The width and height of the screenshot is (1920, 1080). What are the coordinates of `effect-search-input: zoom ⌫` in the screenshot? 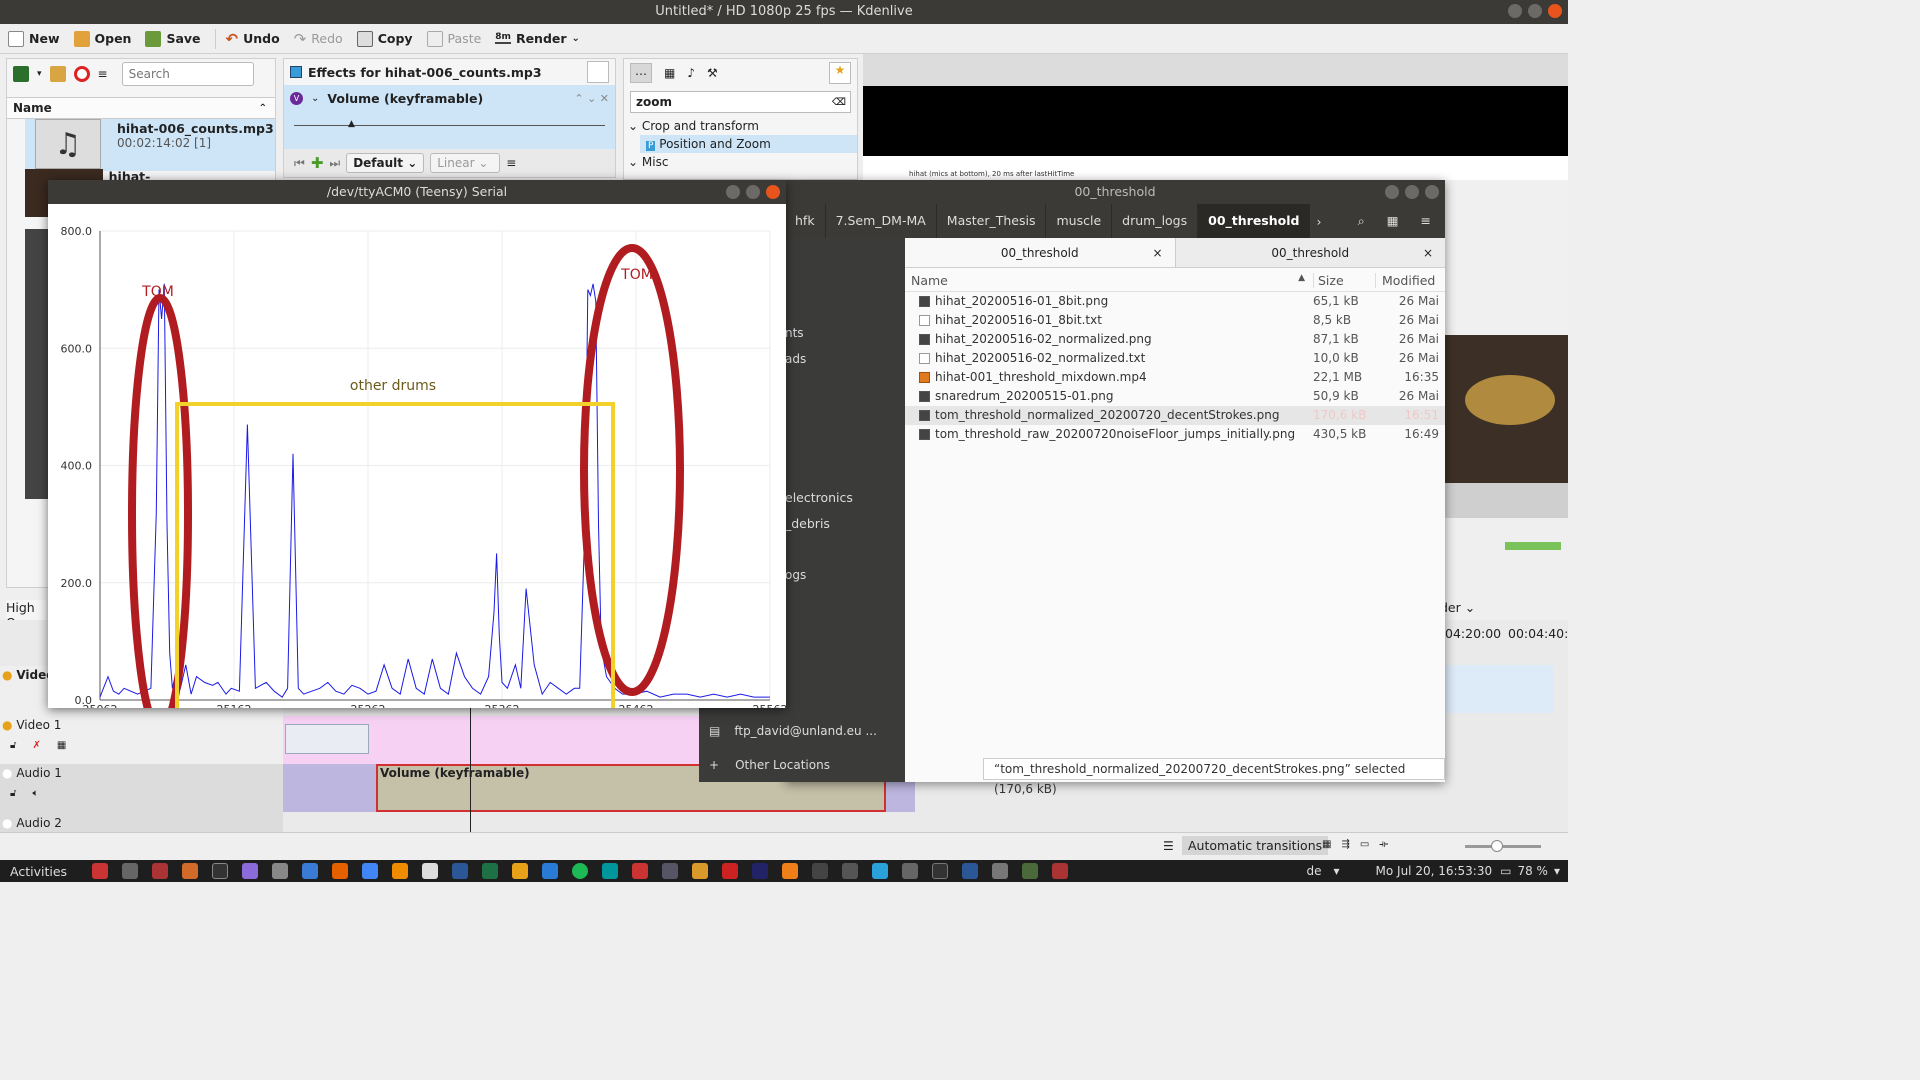 It's located at (740, 102).